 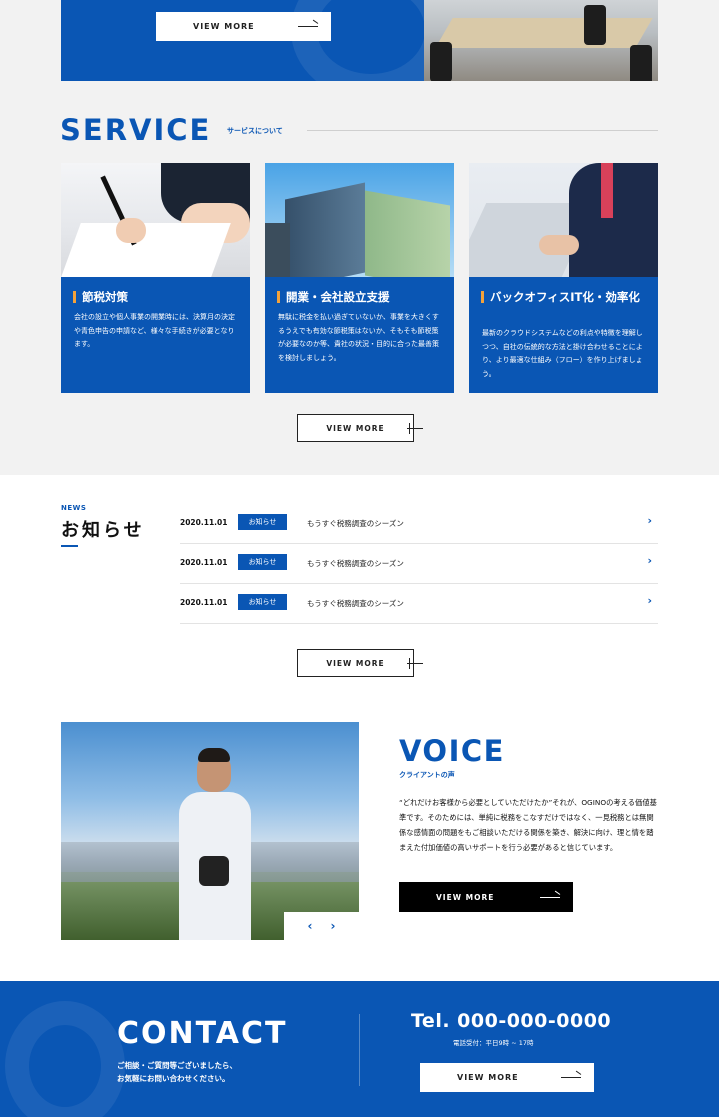 What do you see at coordinates (355, 428) in the screenshot?
I see `service-view-more-label: VIEW MORE` at bounding box center [355, 428].